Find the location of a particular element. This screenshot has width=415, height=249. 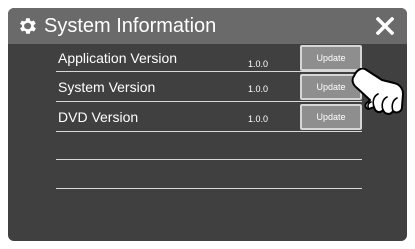

title-bar: System Information is located at coordinates (207, 26).